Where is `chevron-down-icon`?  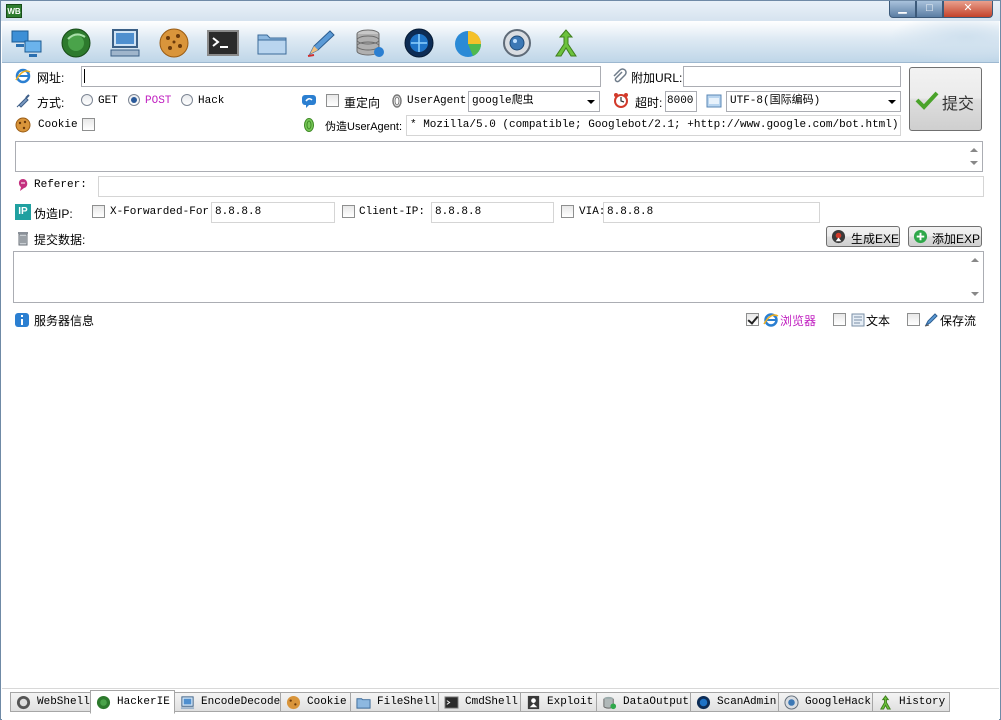
chevron-down-icon is located at coordinates (591, 102).